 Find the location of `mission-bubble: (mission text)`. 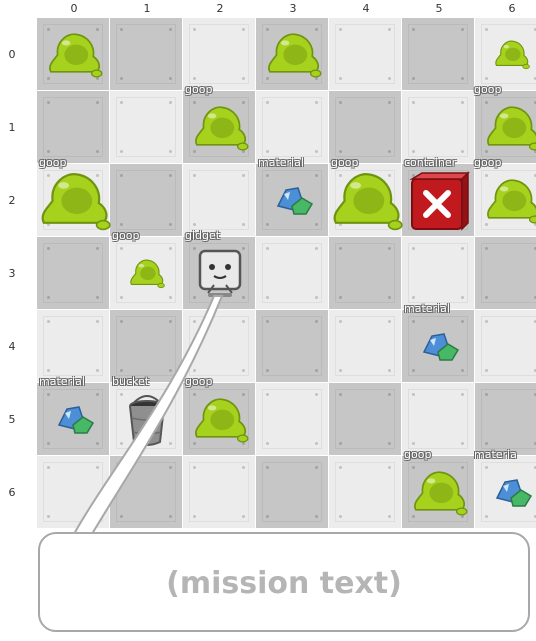

mission-bubble: (mission text) is located at coordinates (284, 582).